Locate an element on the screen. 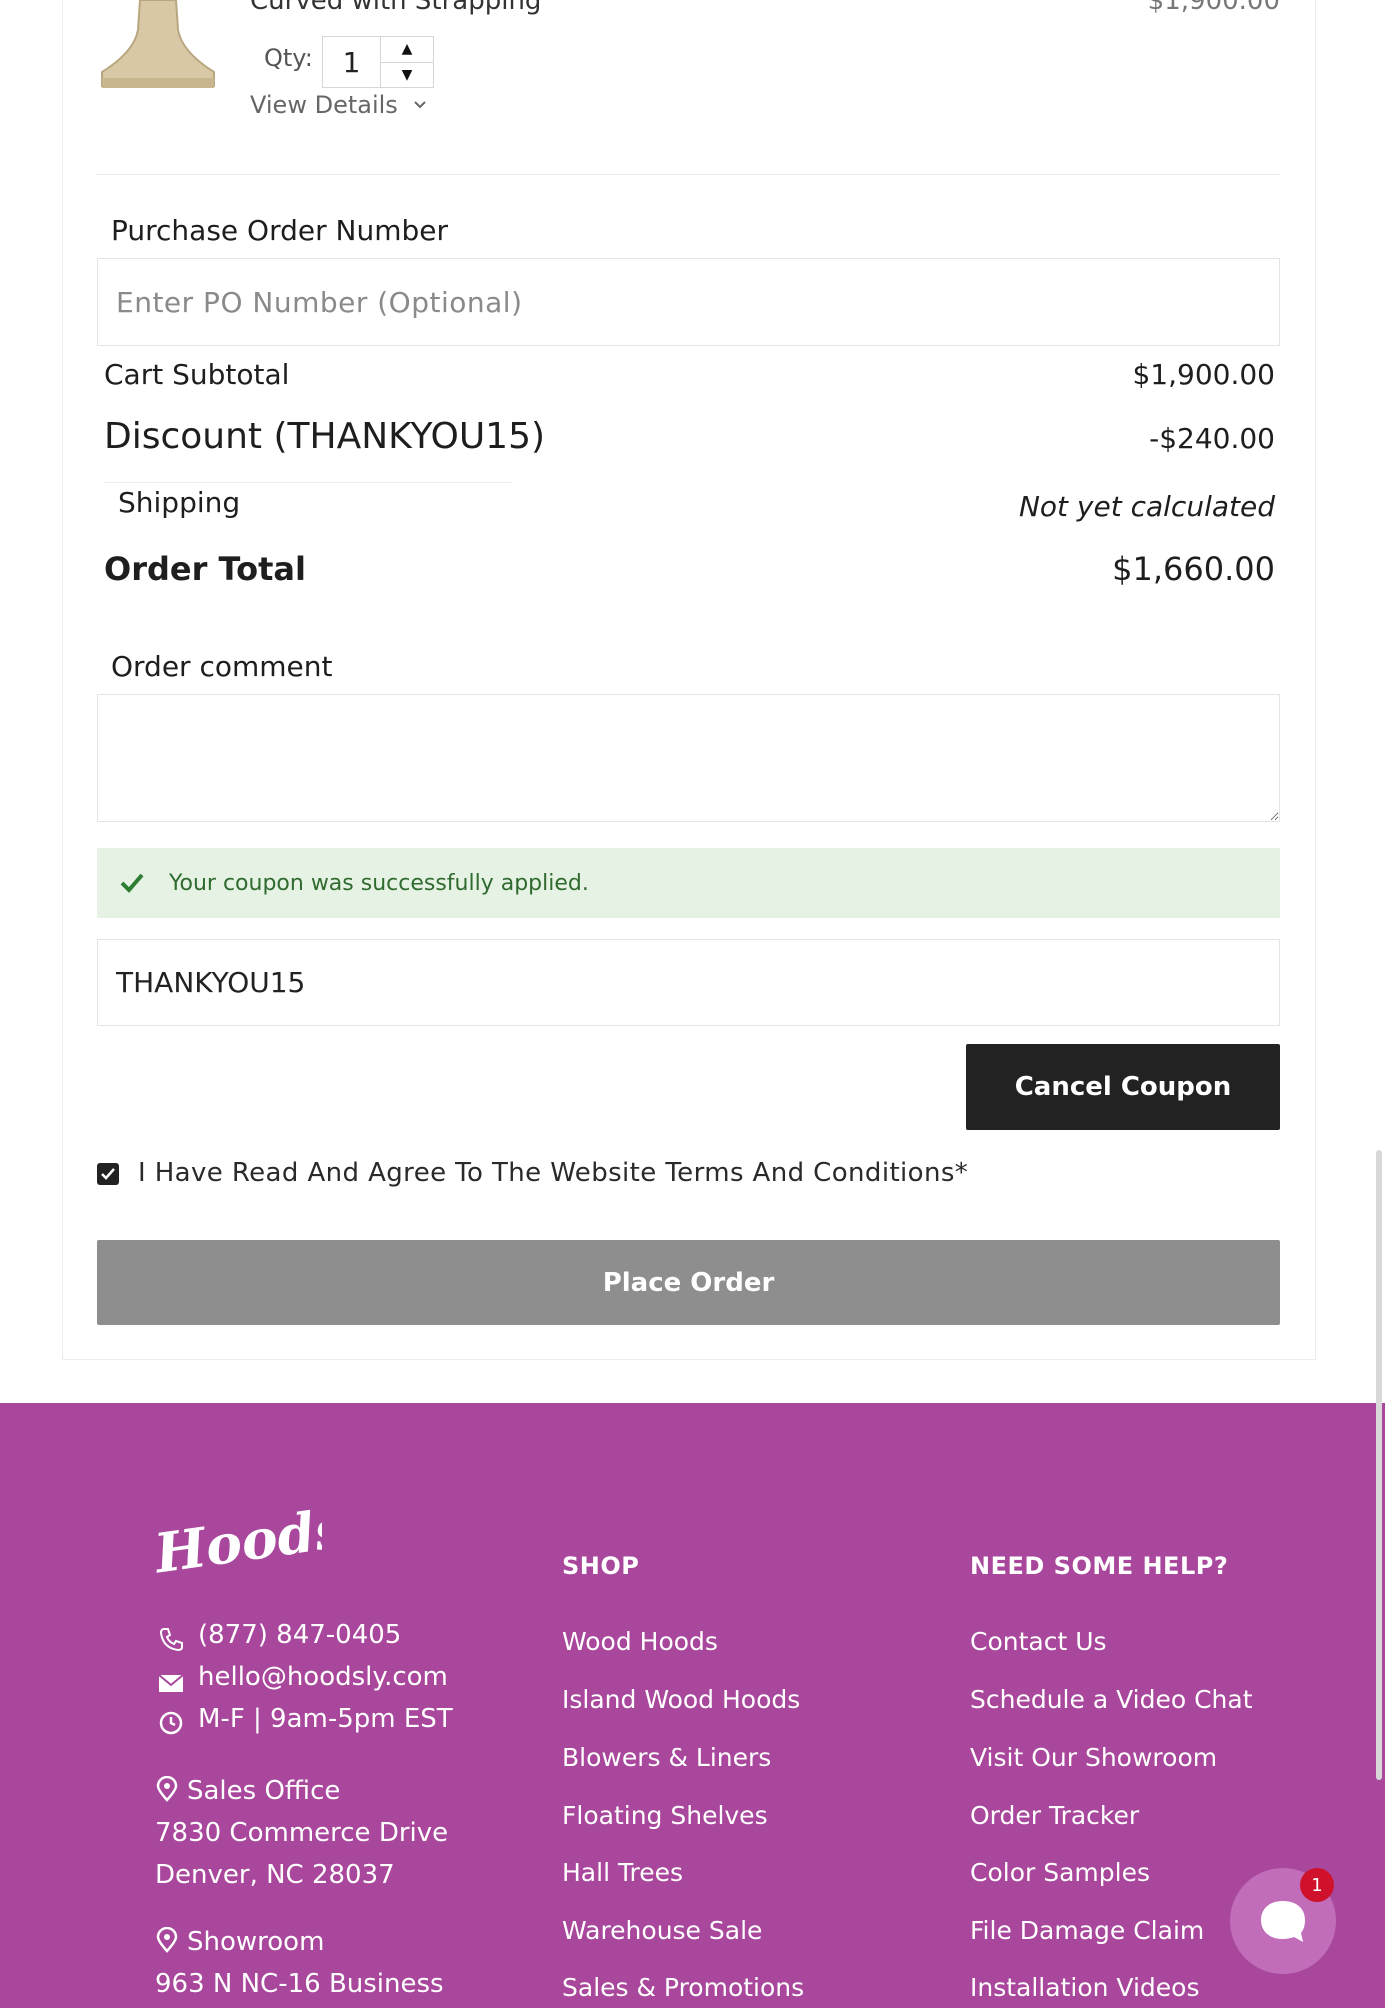  discount-value: -$240.00 is located at coordinates (1212, 438).